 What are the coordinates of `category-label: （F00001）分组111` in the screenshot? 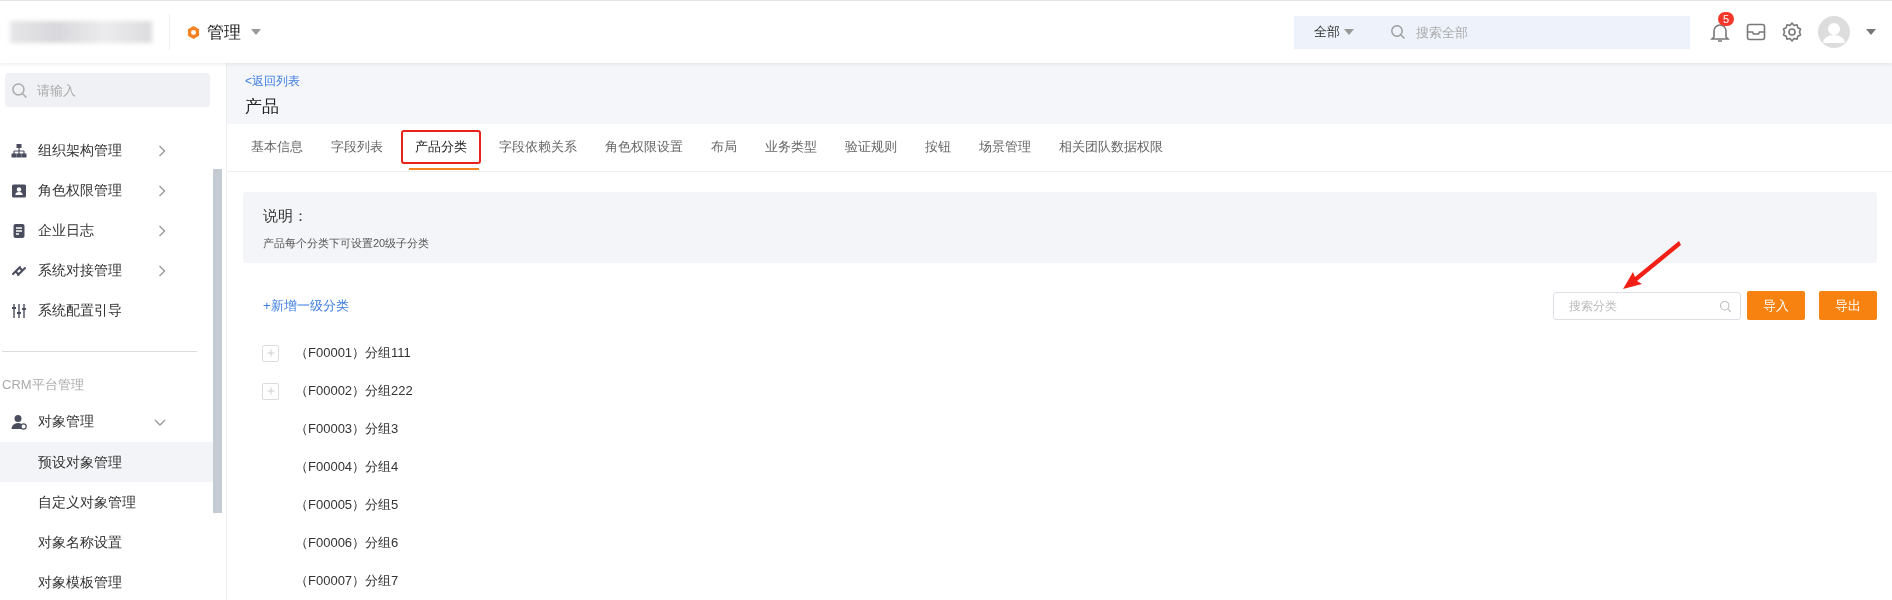 It's located at (353, 353).